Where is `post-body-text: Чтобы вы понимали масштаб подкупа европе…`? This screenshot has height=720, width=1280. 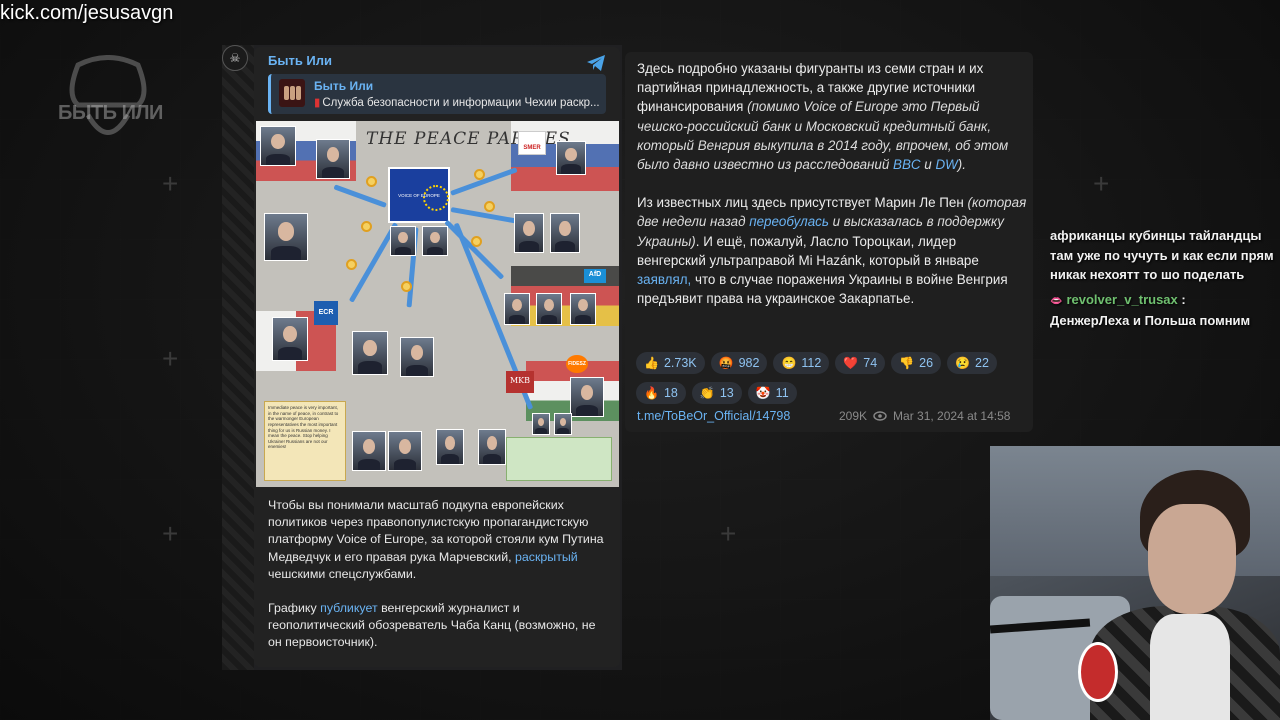 post-body-text: Чтобы вы понимали масштаб подкупа европе… is located at coordinates (436, 574).